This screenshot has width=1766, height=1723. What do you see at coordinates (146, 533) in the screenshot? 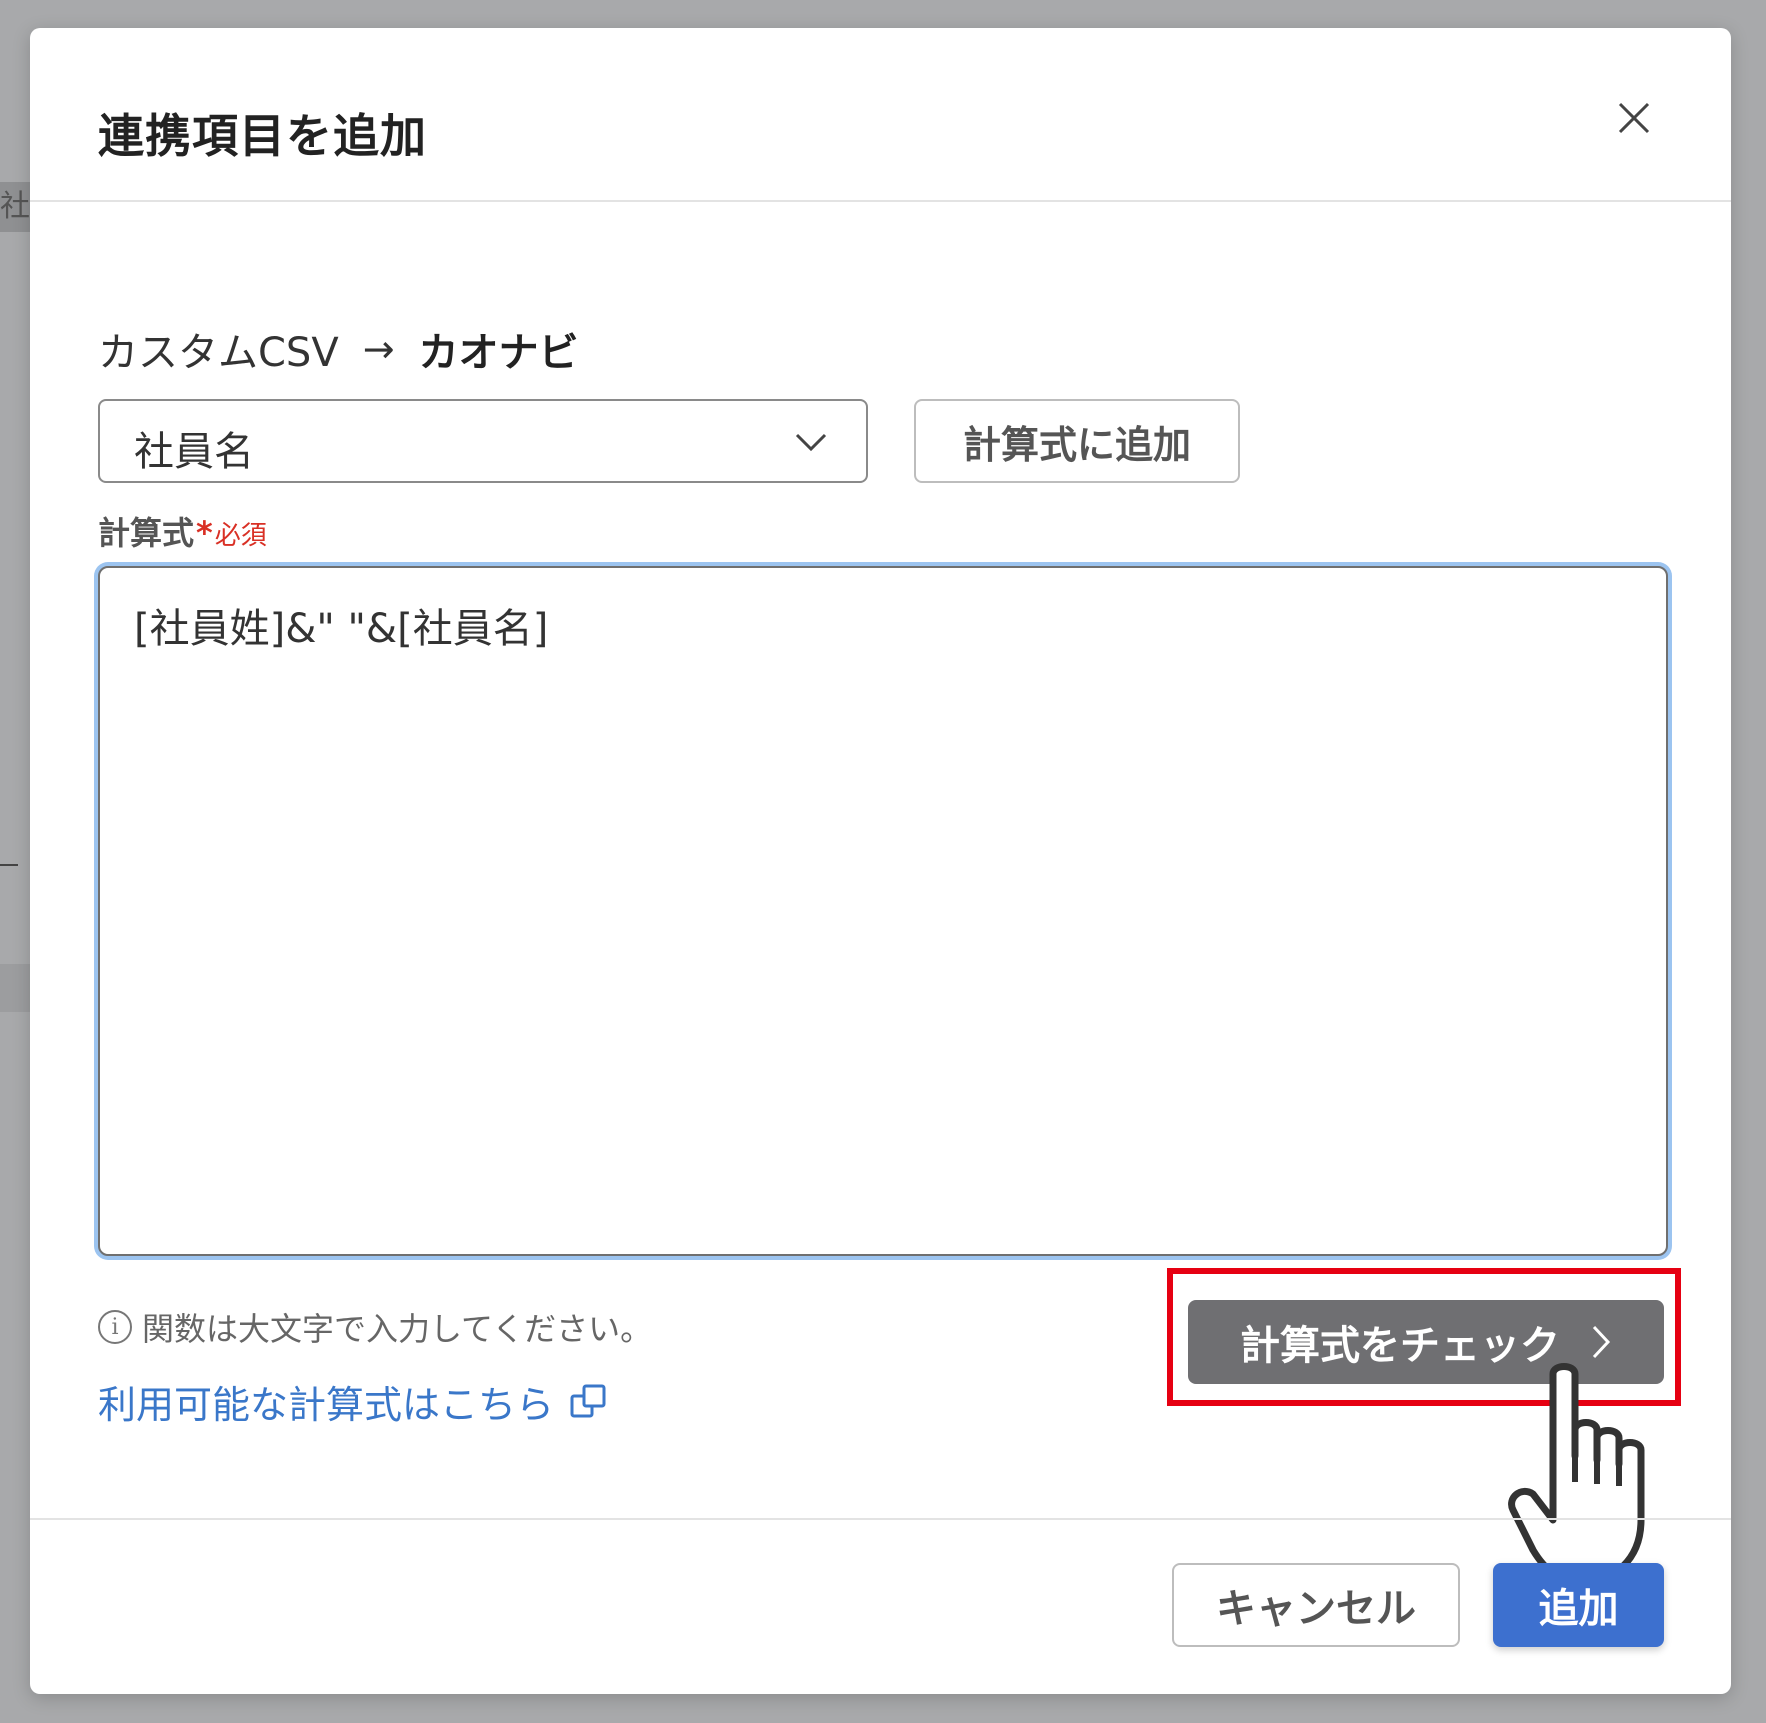
I see `formula-label-text: 計算式` at bounding box center [146, 533].